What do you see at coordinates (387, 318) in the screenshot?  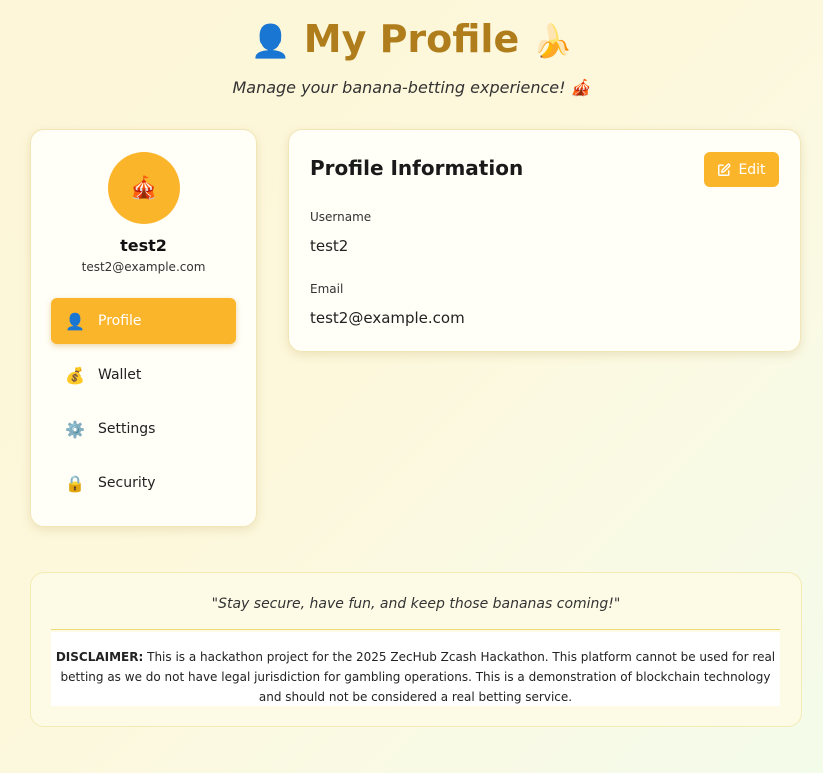 I see `email-value: test2@example.com` at bounding box center [387, 318].